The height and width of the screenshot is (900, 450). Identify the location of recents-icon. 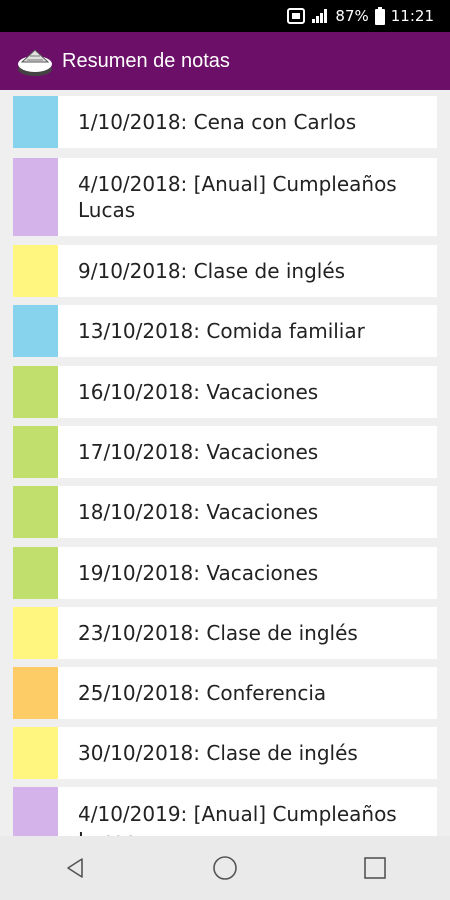
(375, 868).